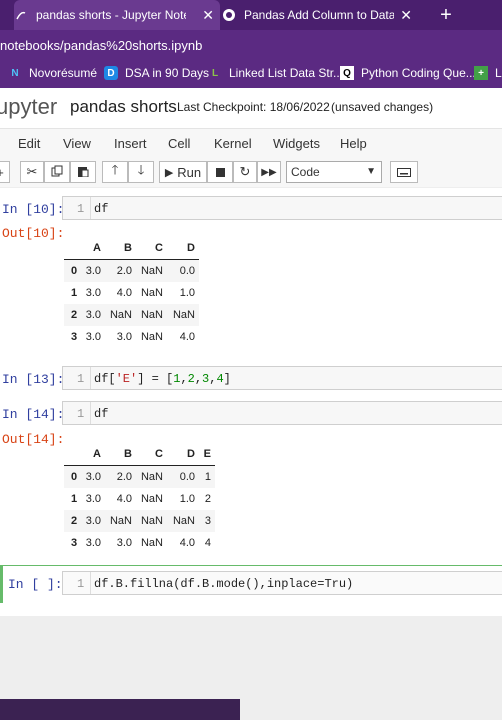 The width and height of the screenshot is (502, 720). What do you see at coordinates (139, 499) in the screenshot?
I see `table-row: 1 3.0 4.0 NaN 1.0 2` at bounding box center [139, 499].